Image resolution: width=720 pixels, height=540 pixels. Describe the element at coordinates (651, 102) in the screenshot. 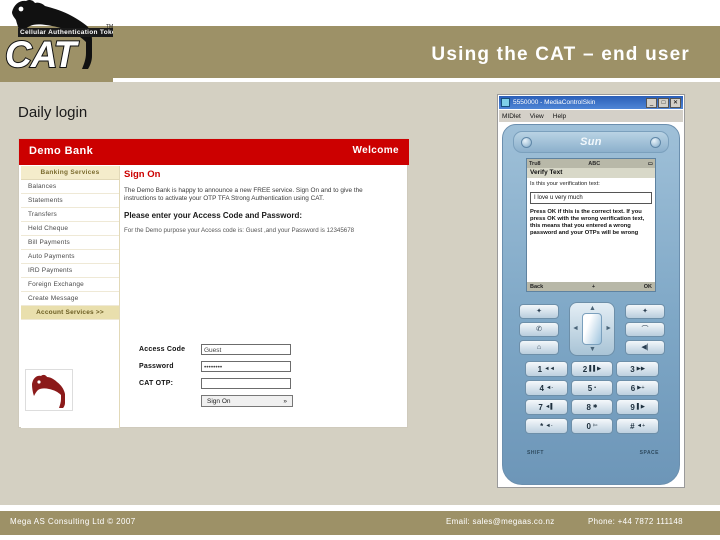

I see `minimize-button: _` at that location.